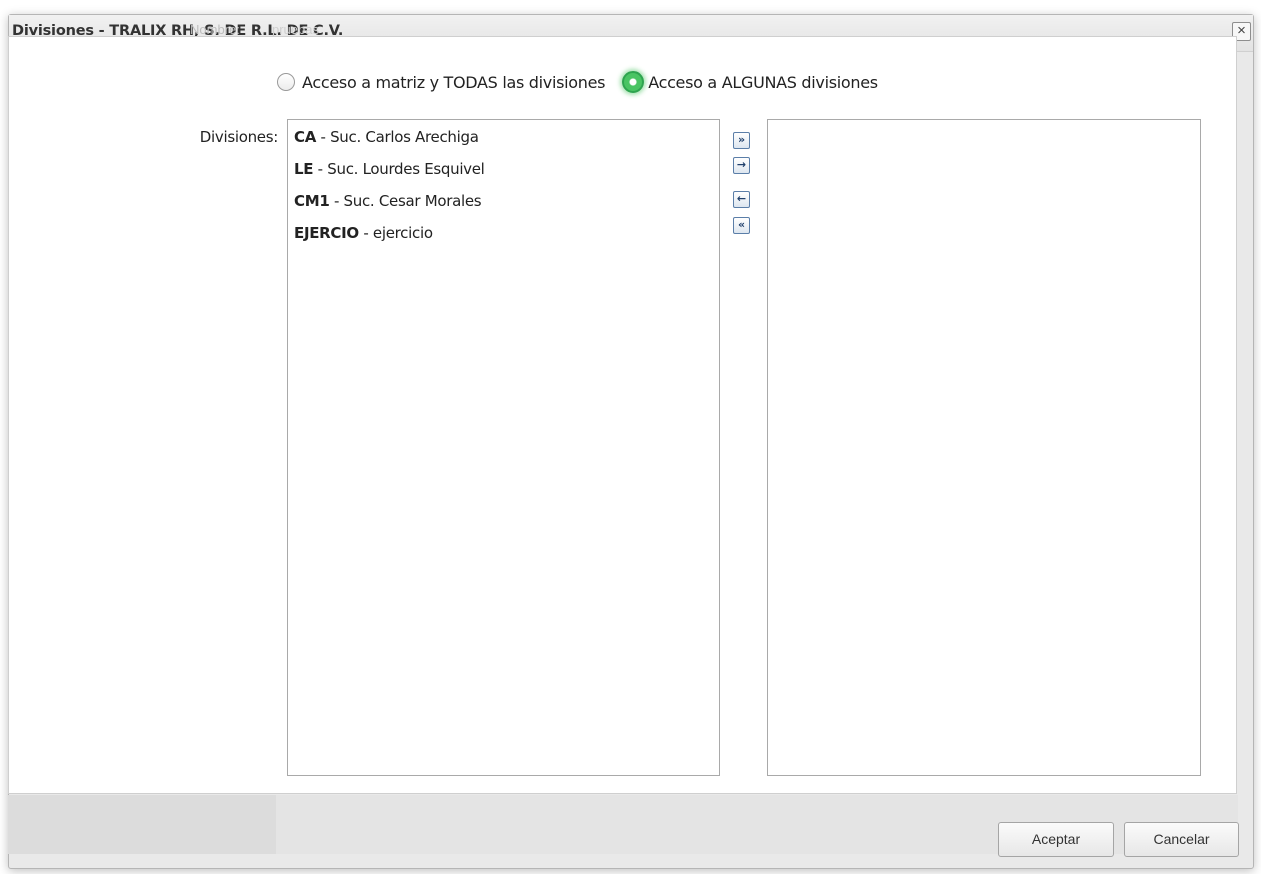 The image size is (1261, 874). Describe the element at coordinates (304, 169) in the screenshot. I see `division-code: LE` at that location.